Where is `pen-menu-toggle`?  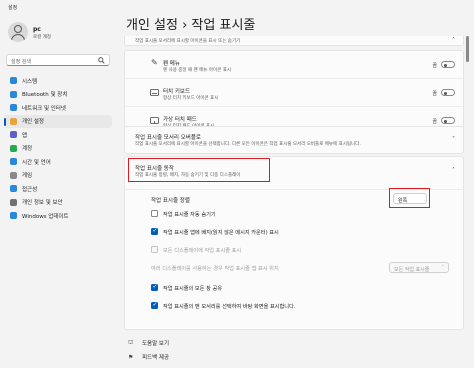
pen-menu-toggle is located at coordinates (448, 64).